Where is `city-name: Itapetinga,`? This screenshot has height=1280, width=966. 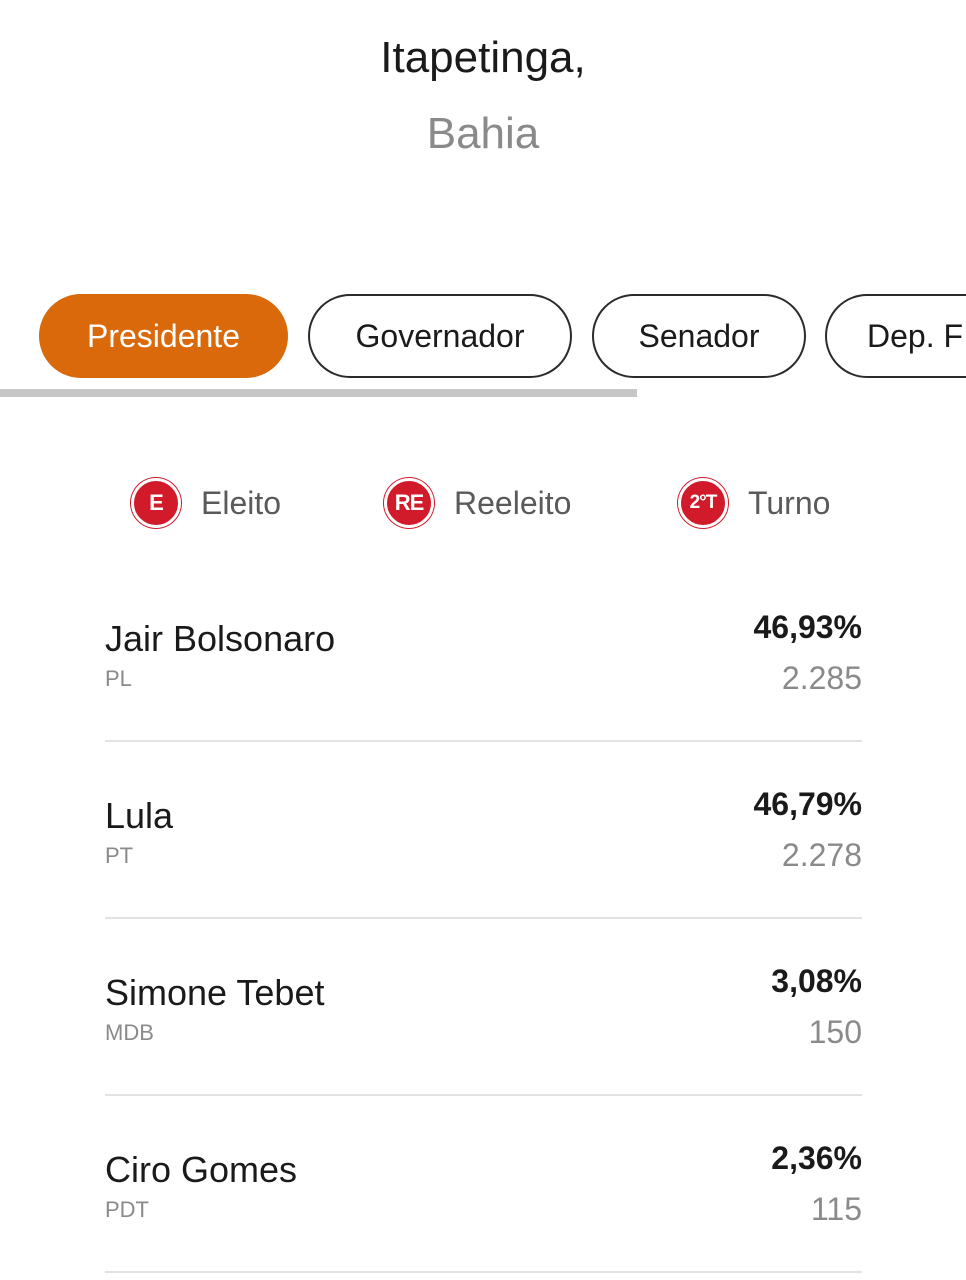 city-name: Itapetinga, is located at coordinates (483, 57).